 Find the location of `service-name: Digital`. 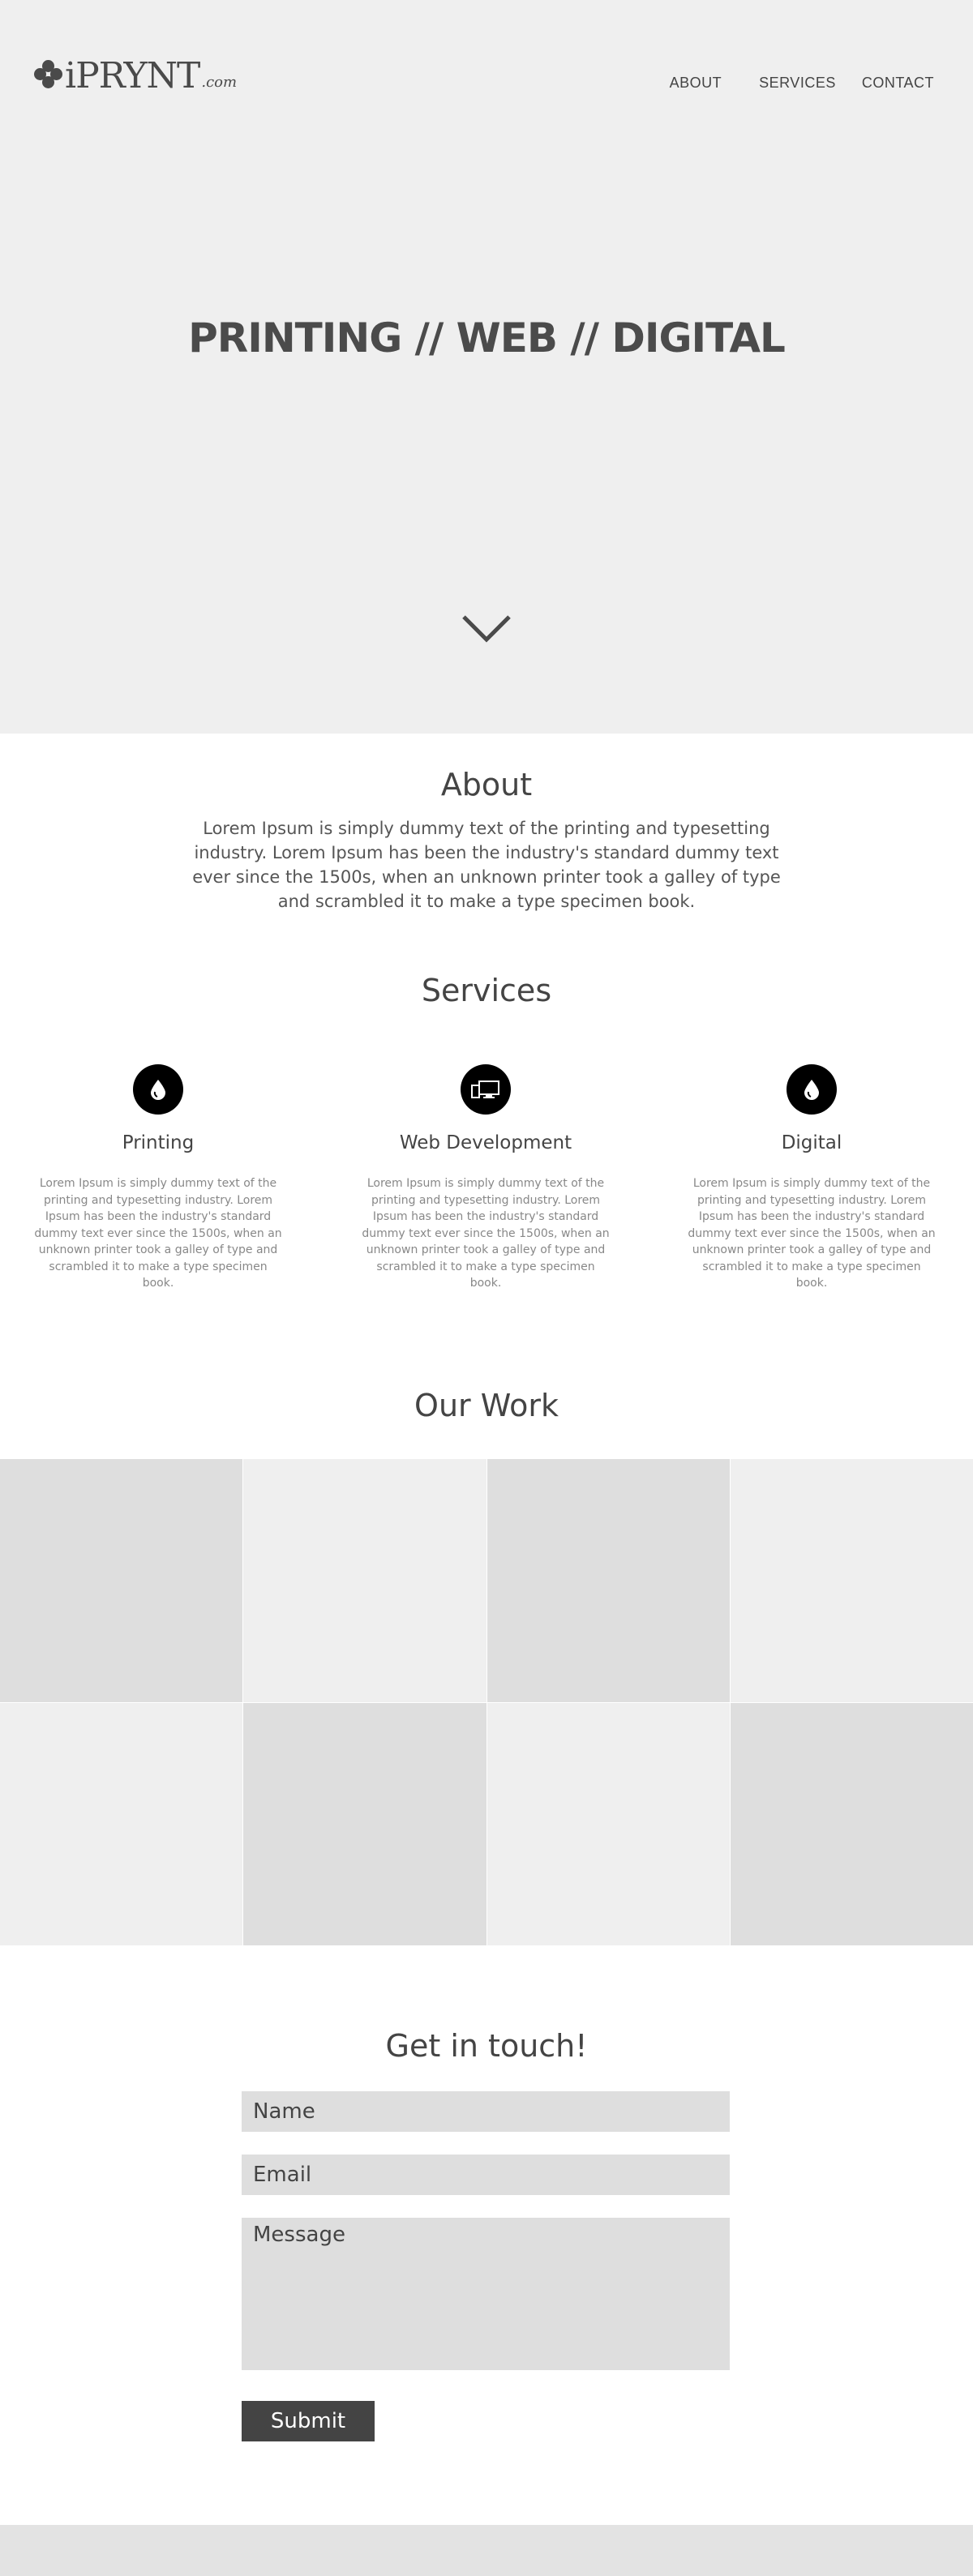

service-name: Digital is located at coordinates (811, 1142).